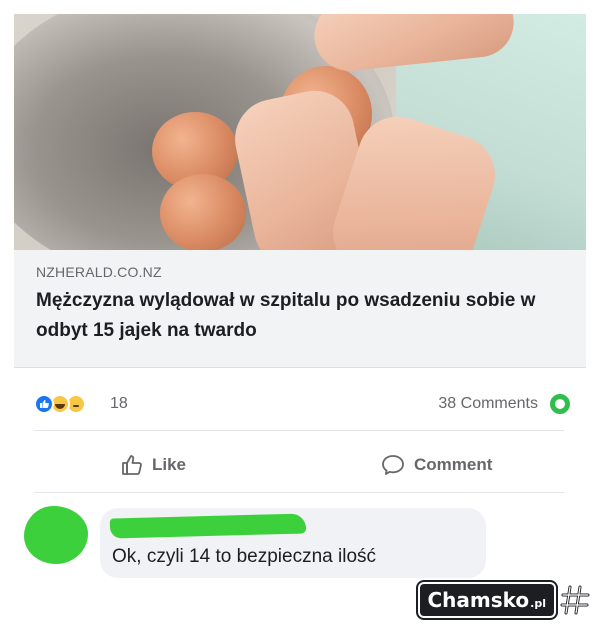 The image size is (600, 628). What do you see at coordinates (575, 600) in the screenshot?
I see `hash-icon` at bounding box center [575, 600].